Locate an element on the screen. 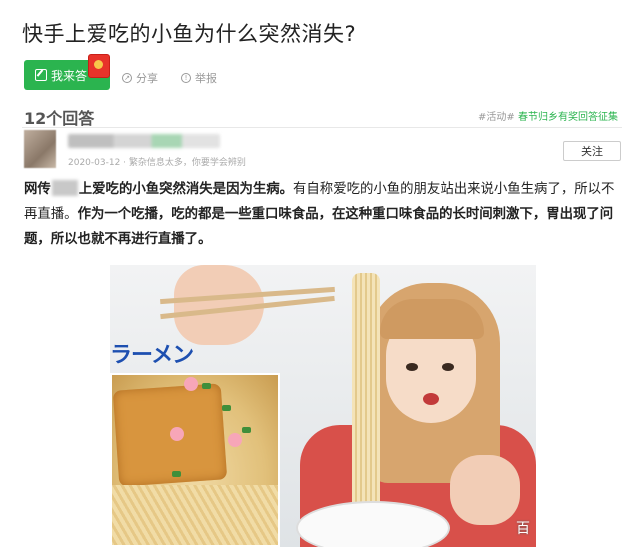  red-packet-icon is located at coordinates (99, 66).